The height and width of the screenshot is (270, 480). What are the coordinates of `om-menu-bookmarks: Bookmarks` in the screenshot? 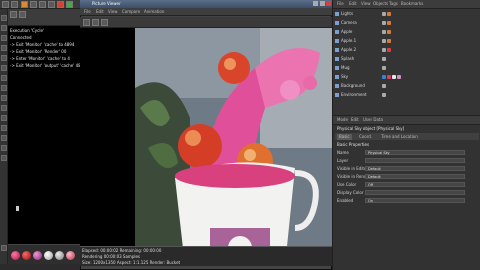 It's located at (412, 4).